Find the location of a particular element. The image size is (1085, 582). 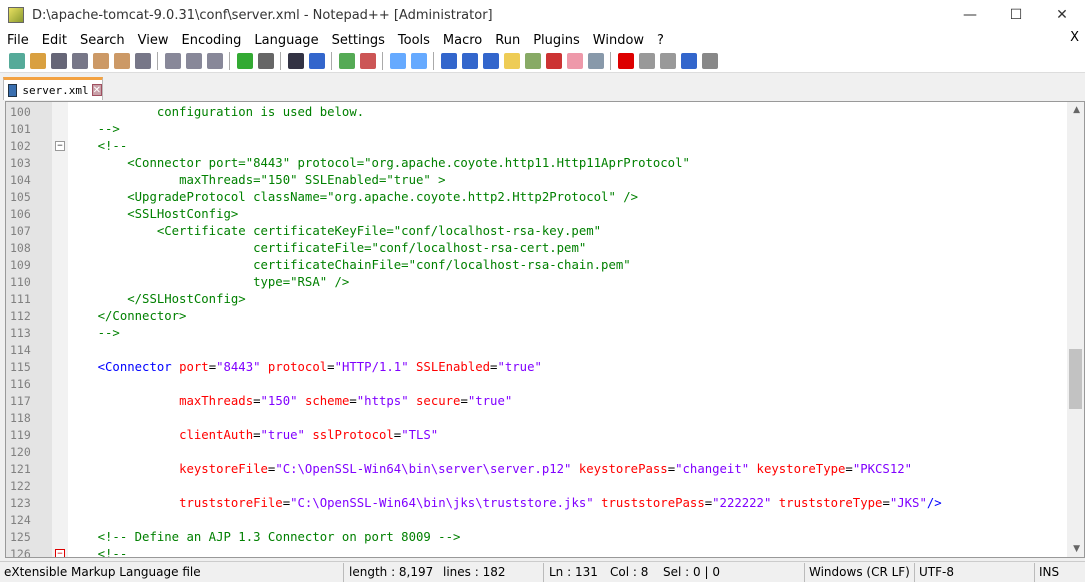

sync-v-icon is located at coordinates (397, 61).